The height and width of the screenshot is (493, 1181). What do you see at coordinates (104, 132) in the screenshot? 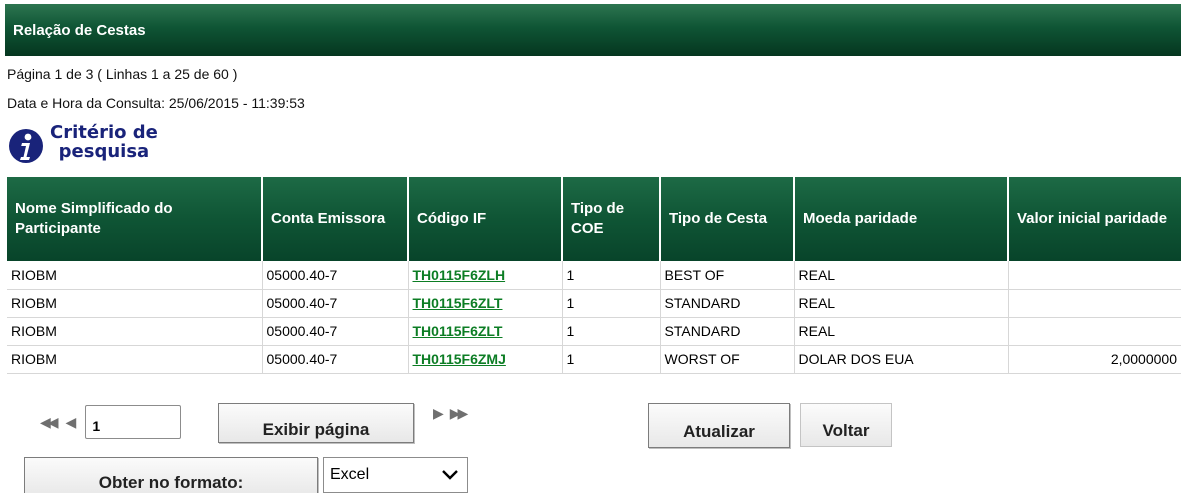
I see `criteria-label-line1: Critério de` at bounding box center [104, 132].